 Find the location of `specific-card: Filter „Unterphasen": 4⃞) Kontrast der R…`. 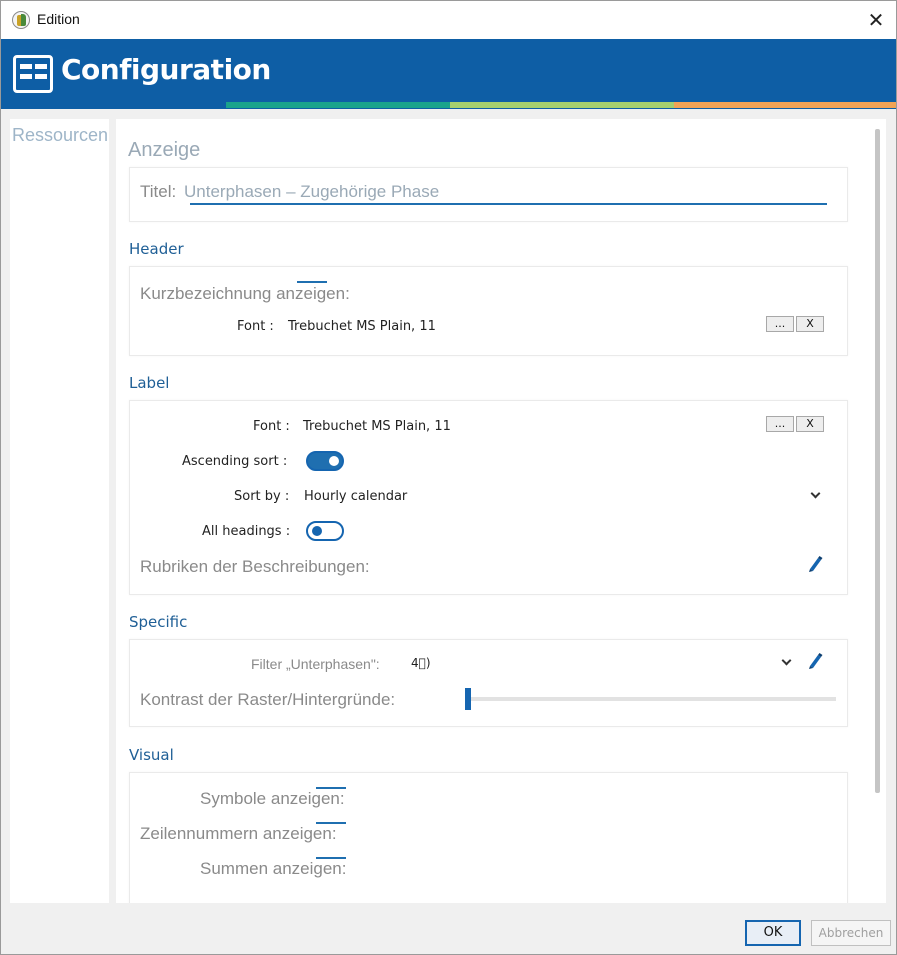

specific-card: Filter „Unterphasen": 4⃞) Kontrast der R… is located at coordinates (488, 683).